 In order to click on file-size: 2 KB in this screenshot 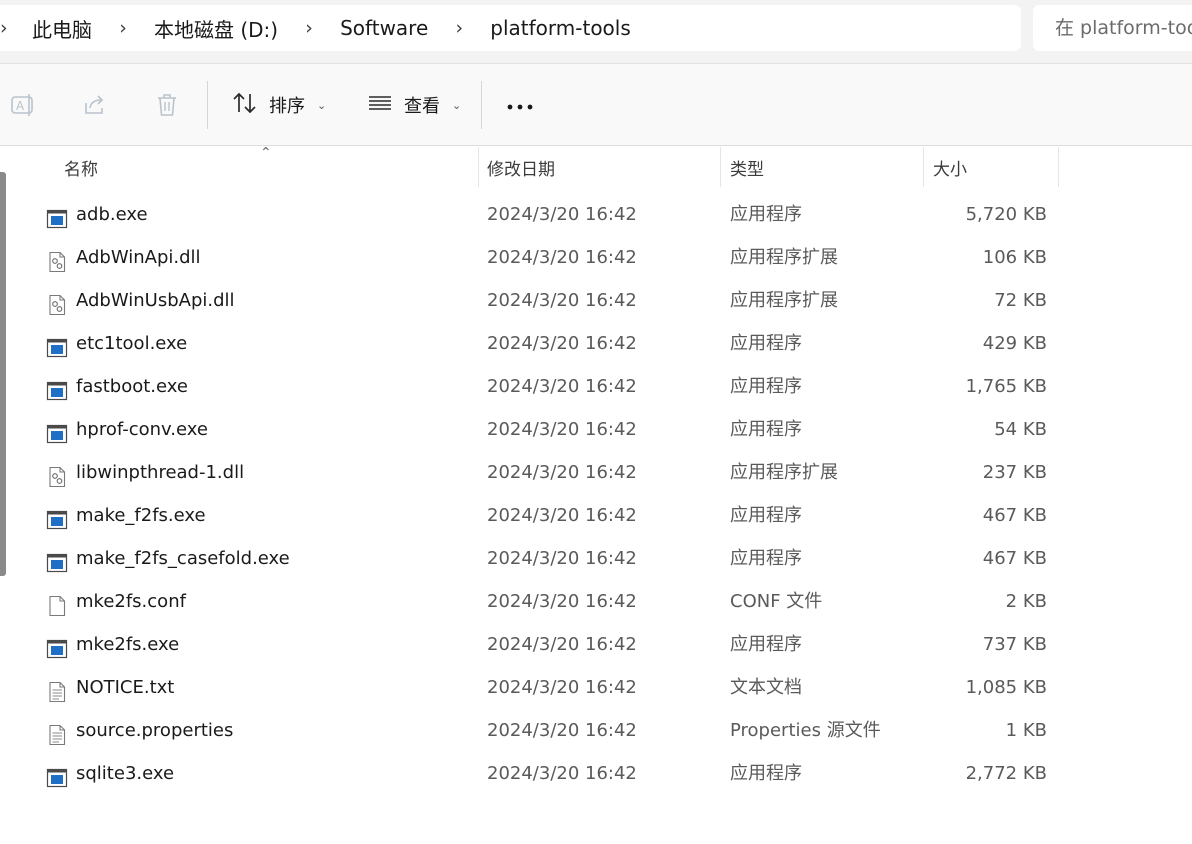, I will do `click(1026, 601)`.